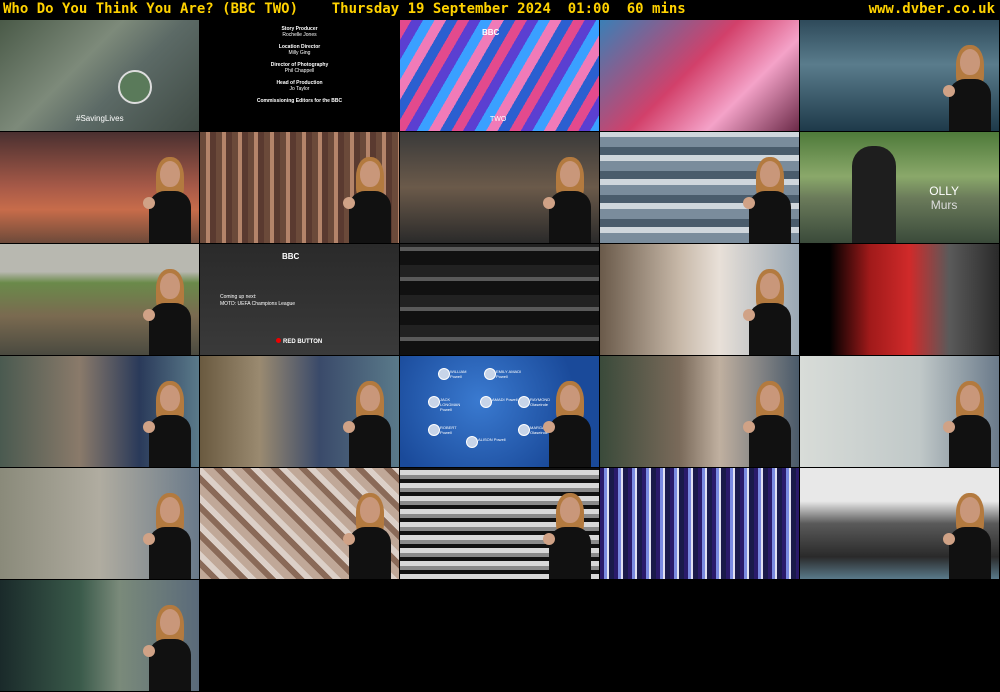 This screenshot has height=692, width=1000. Describe the element at coordinates (278, 340) in the screenshot. I see `red-dot-icon` at that location.